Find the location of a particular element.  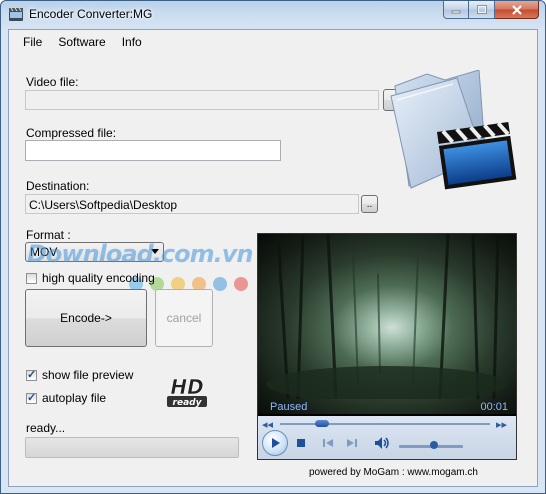

destination-label: Destination: is located at coordinates (58, 186).